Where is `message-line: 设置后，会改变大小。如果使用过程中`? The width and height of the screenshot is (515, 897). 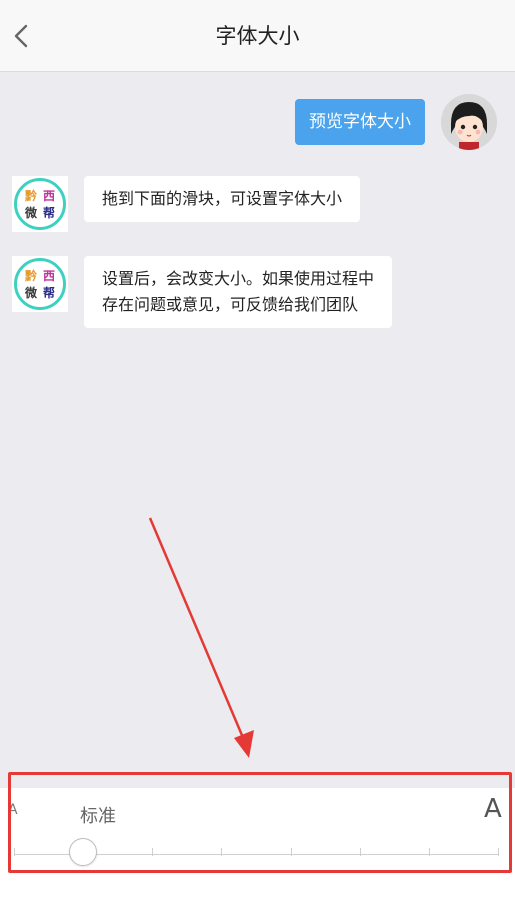
message-line: 设置后，会改变大小。如果使用过程中 is located at coordinates (238, 278).